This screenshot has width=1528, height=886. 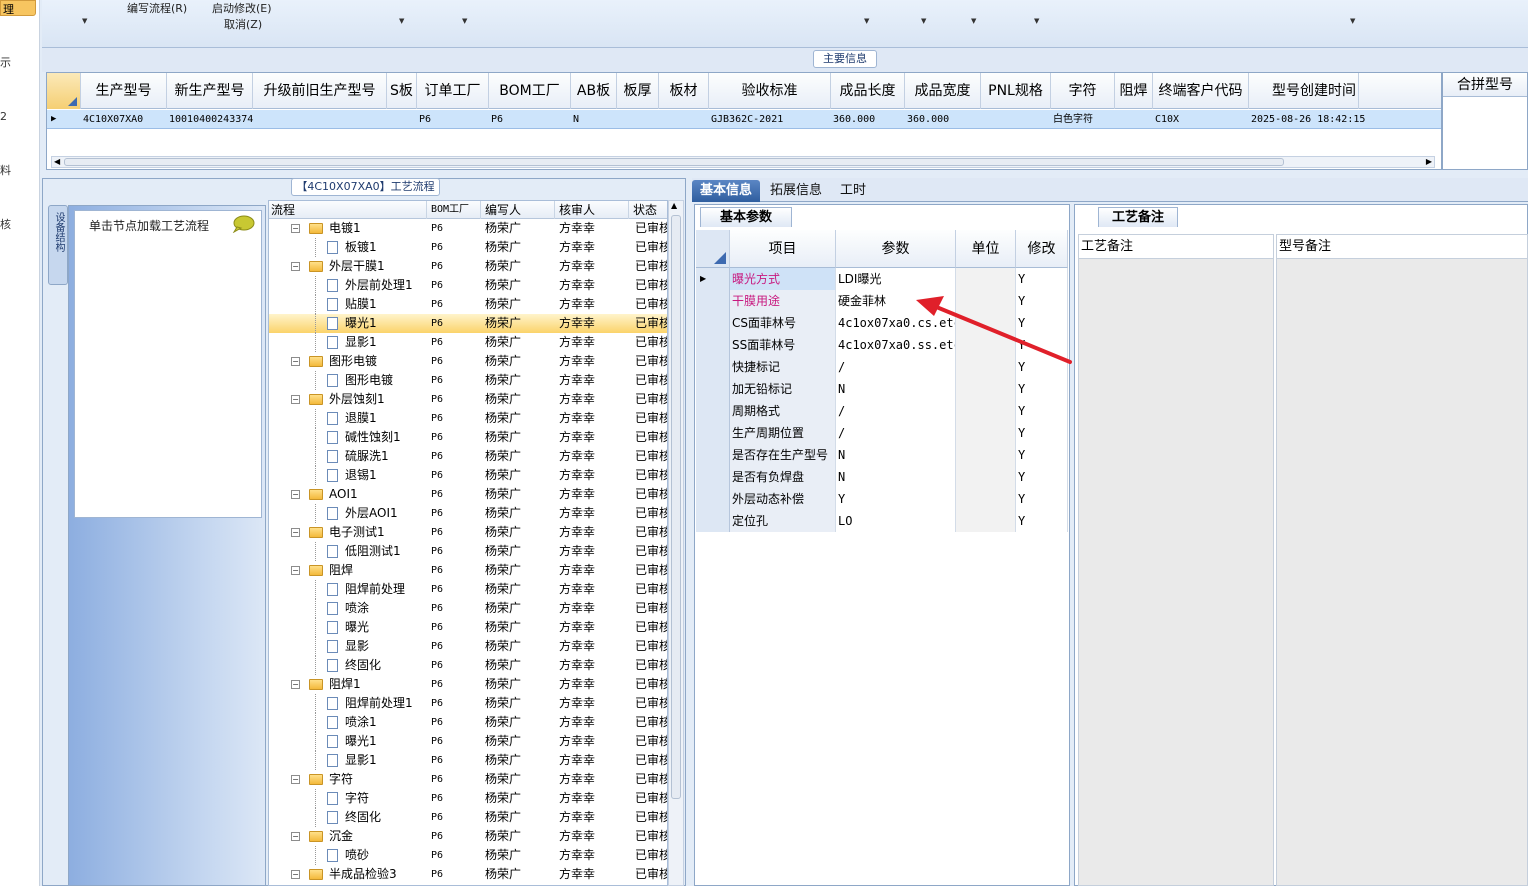 I want to click on tree-row: 板镀1 P6 杨荣广 方幸幸 已审核, so click(x=468, y=247).